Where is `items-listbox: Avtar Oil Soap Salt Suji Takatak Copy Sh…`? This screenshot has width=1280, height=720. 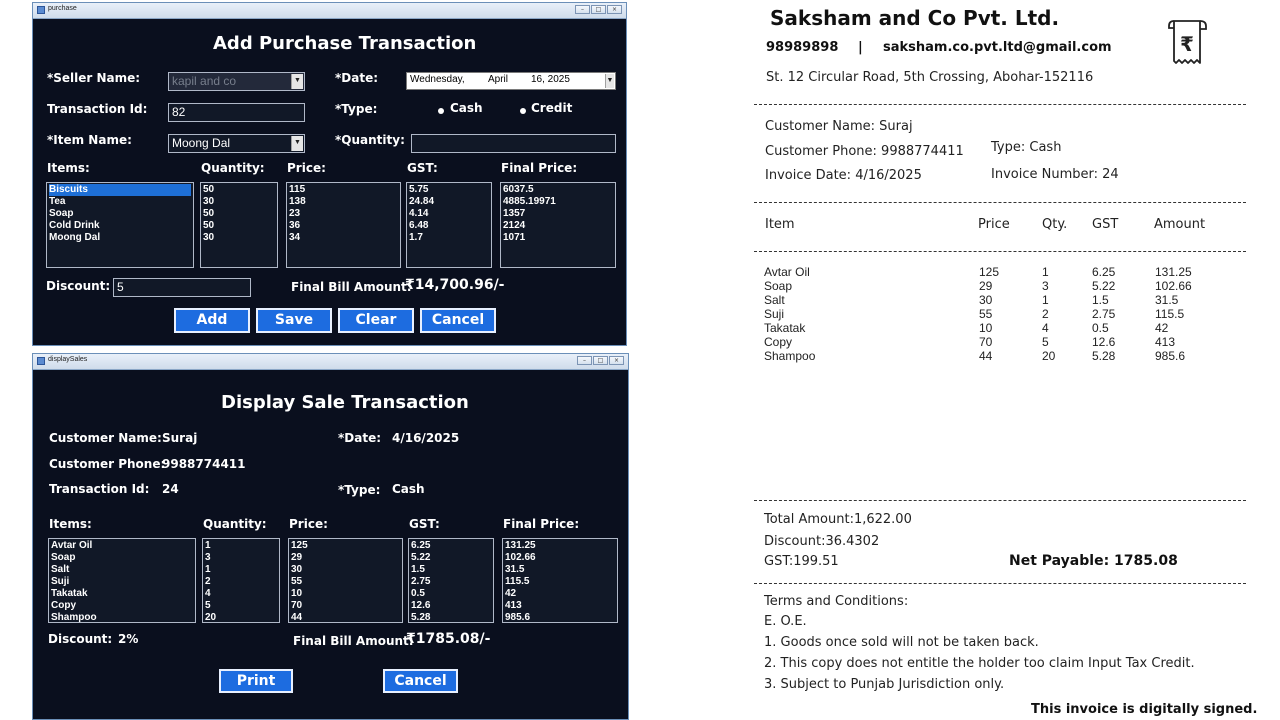 items-listbox: Avtar Oil Soap Salt Suji Takatak Copy Sh… is located at coordinates (122, 580).